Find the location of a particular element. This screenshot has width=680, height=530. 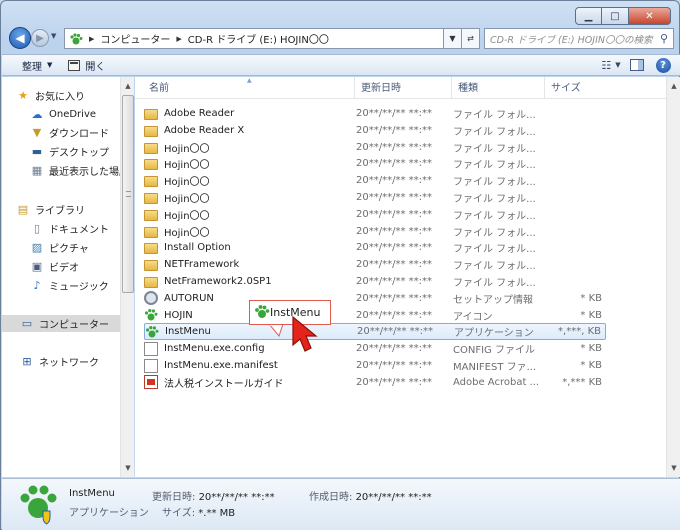

nav-music: ♪ ミュージック is located at coordinates (75, 285).